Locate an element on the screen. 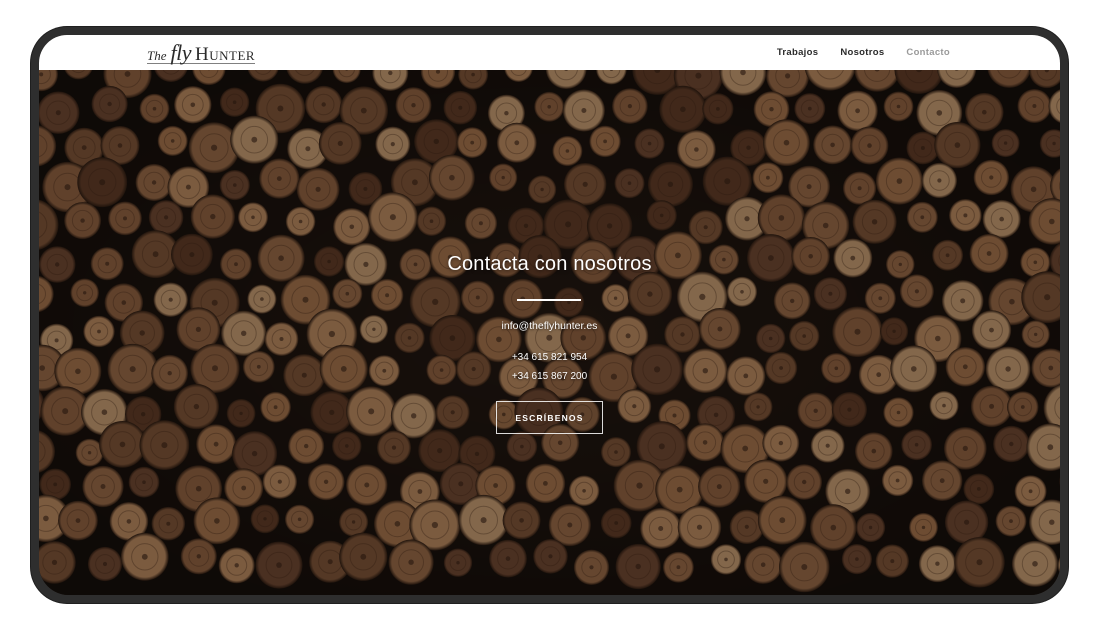  hero-title: Contacta con nosotros is located at coordinates (549, 264).